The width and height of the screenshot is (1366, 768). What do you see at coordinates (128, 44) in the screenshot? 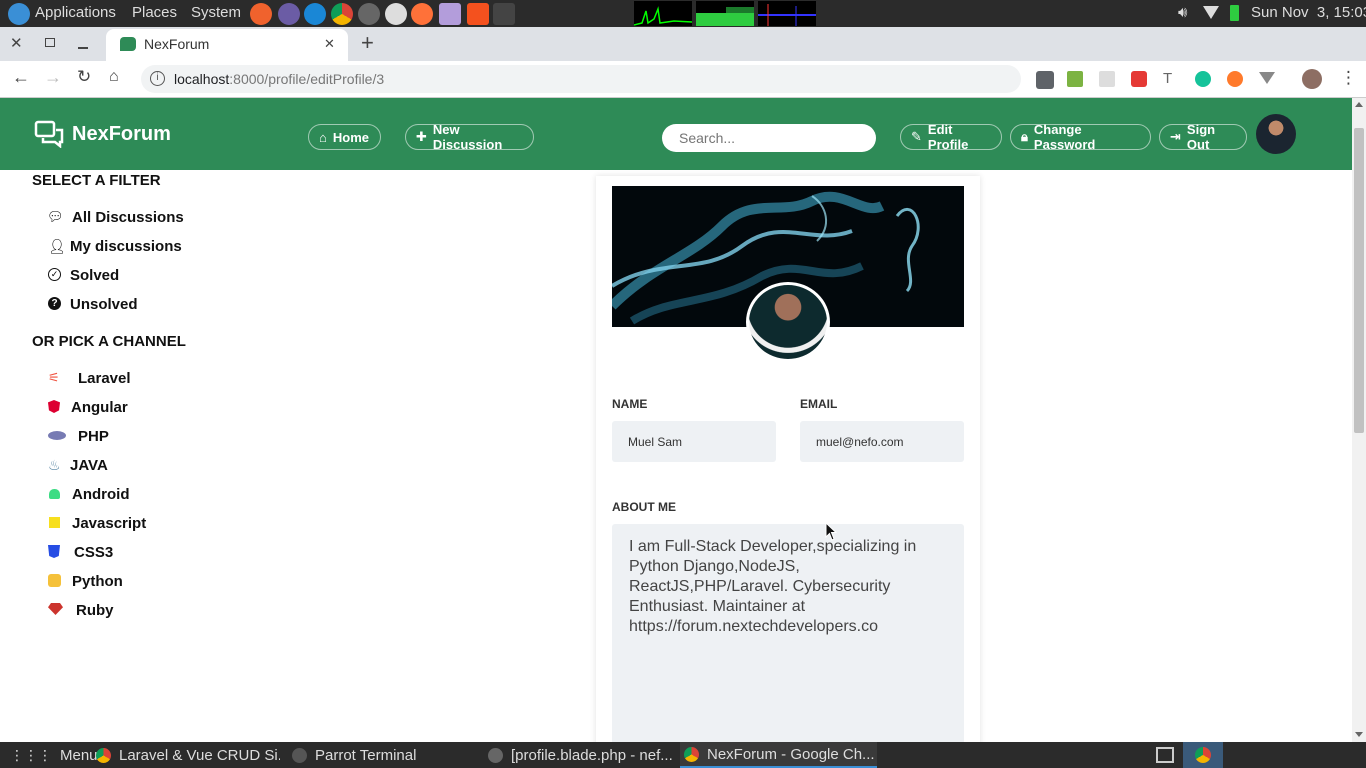
I see `tab-favicon-icon` at bounding box center [128, 44].